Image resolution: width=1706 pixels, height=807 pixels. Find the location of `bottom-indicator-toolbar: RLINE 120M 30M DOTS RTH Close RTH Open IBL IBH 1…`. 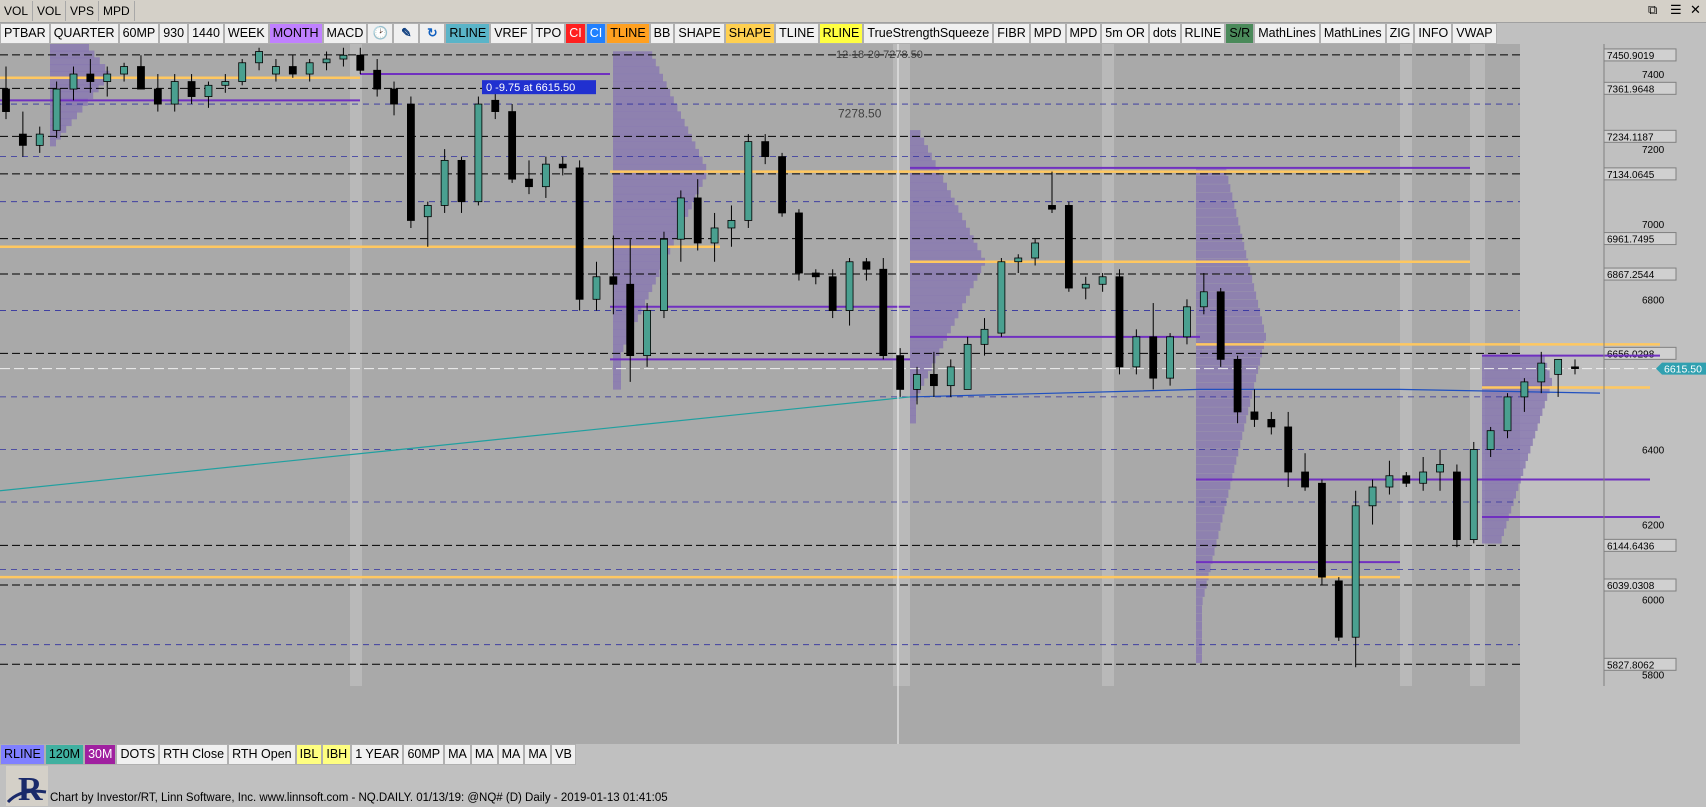

bottom-indicator-toolbar: RLINE 120M 30M DOTS RTH Close RTH Open IBL IBH 1… is located at coordinates (300, 754).